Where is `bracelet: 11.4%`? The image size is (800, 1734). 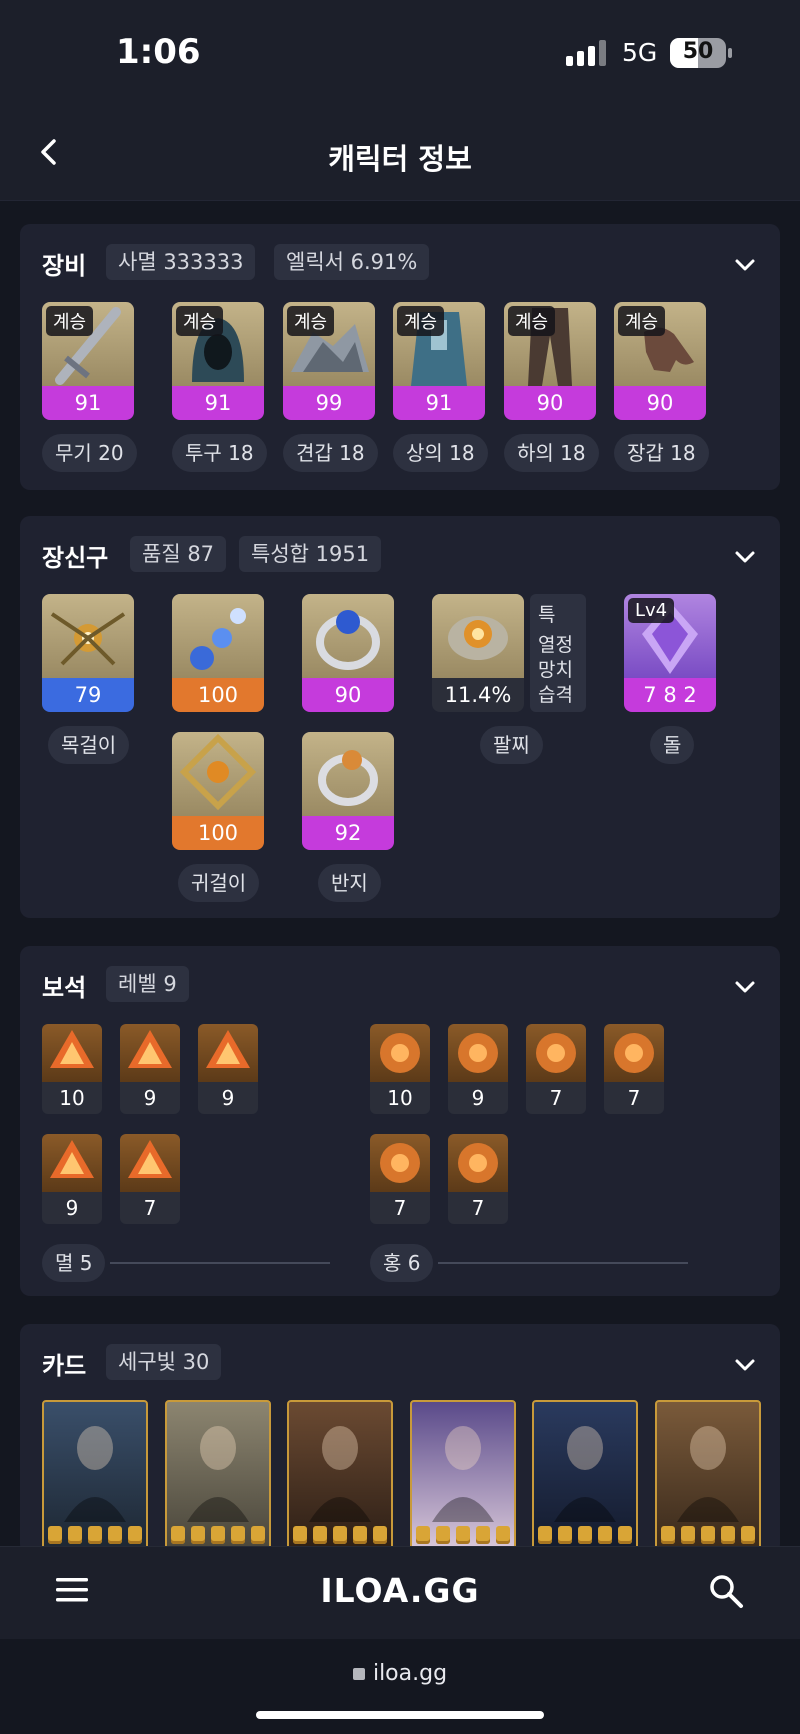
bracelet: 11.4% is located at coordinates (478, 653).